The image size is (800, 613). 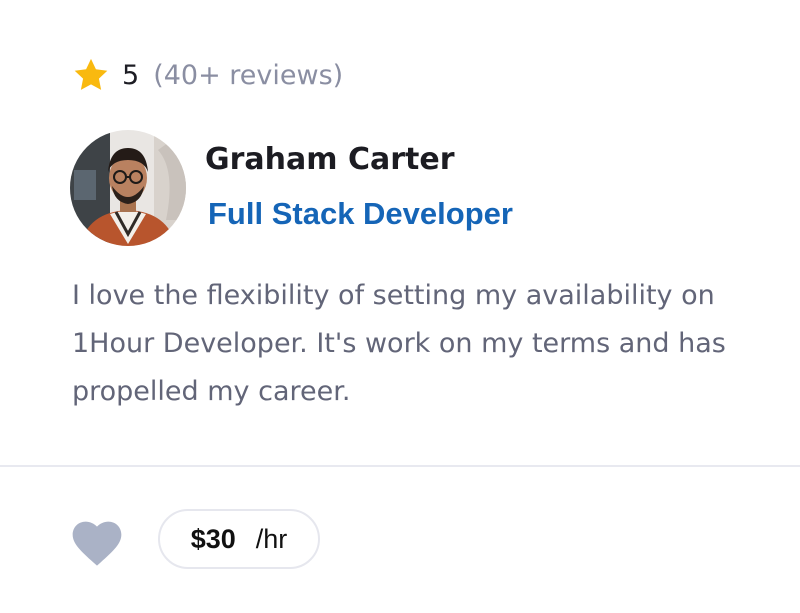 I want to click on rating-row: 5 (40+ reviews), so click(x=207, y=75).